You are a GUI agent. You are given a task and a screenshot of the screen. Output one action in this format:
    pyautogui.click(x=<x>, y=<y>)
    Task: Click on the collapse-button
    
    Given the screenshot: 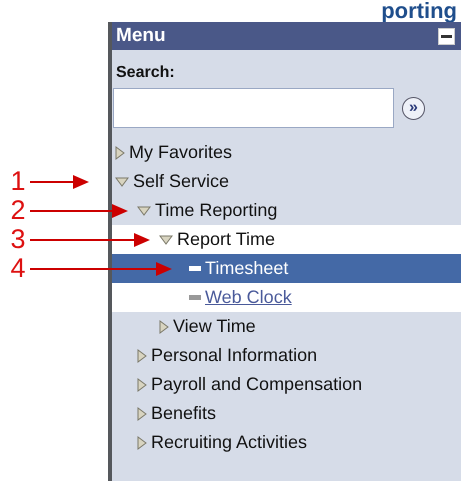 What is the action you would take?
    pyautogui.click(x=446, y=36)
    